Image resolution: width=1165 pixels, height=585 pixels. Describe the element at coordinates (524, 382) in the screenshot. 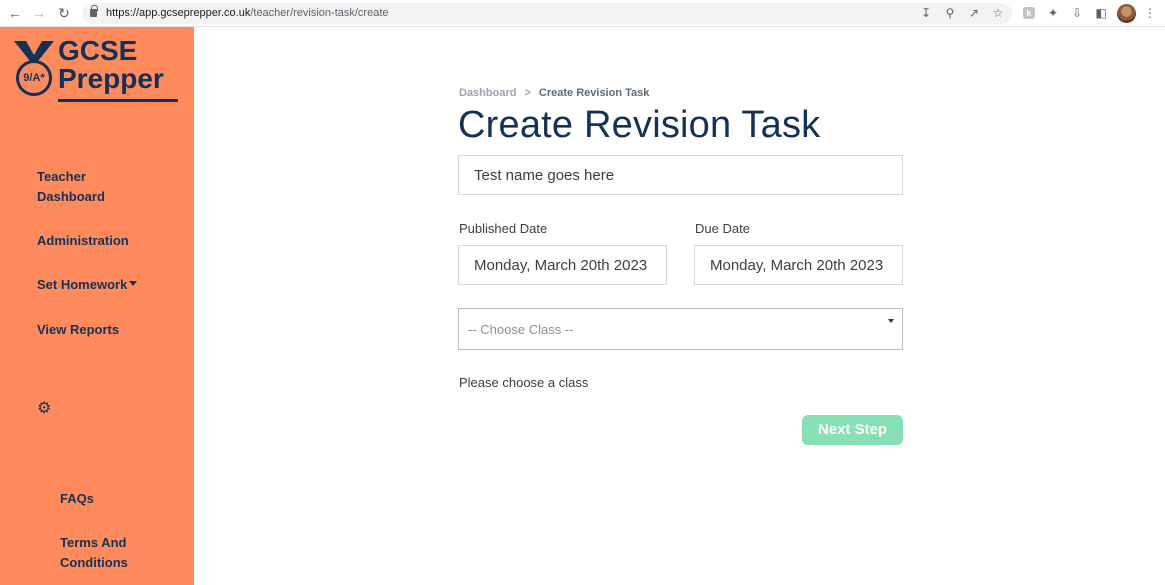

I see `class-hint-text: Please choose a class` at that location.